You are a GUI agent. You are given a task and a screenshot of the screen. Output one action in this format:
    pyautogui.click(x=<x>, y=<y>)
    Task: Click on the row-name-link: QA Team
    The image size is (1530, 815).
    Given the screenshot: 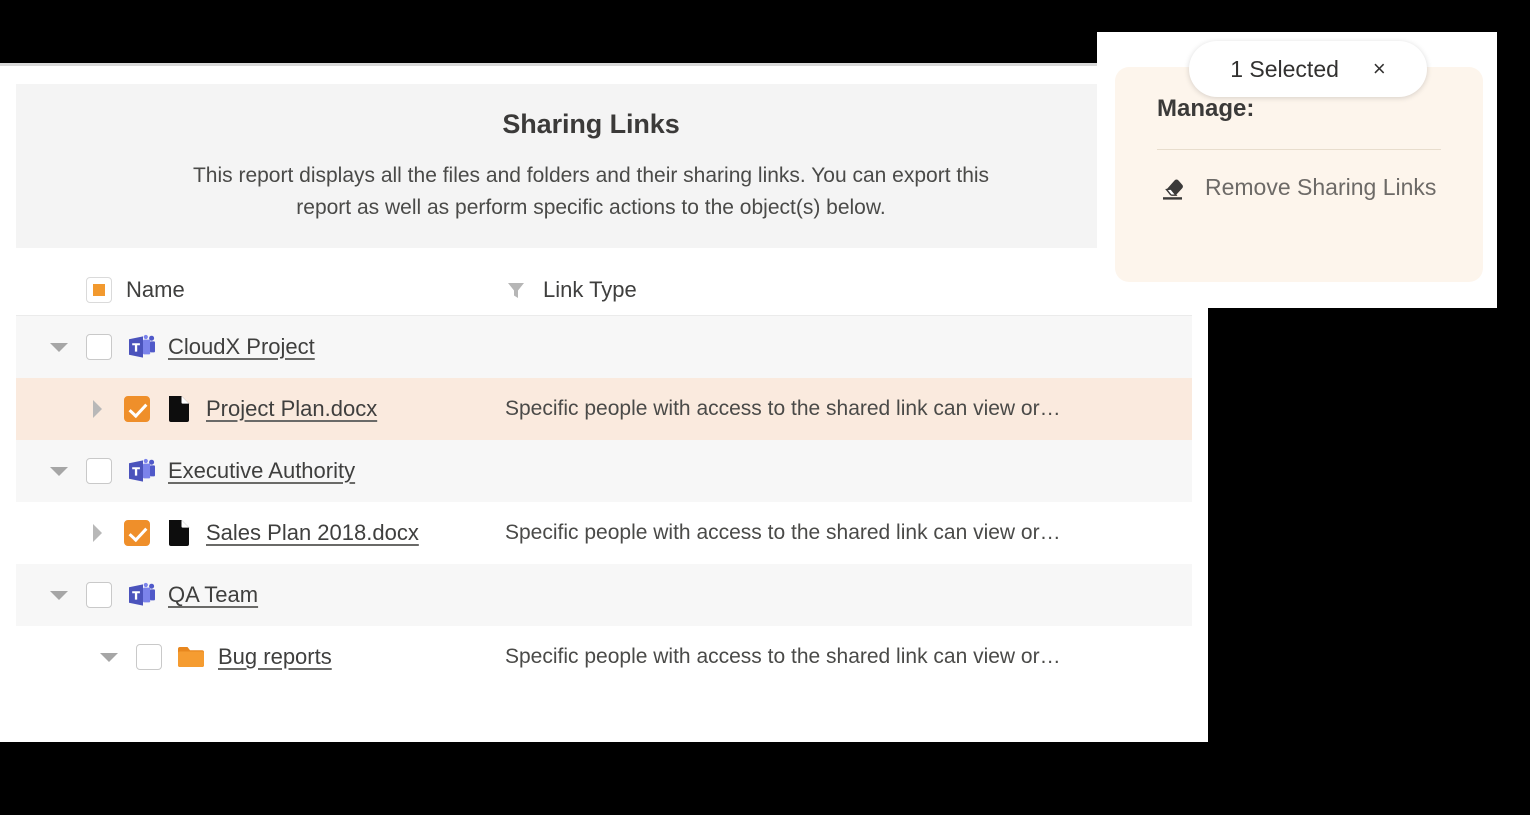 What is the action you would take?
    pyautogui.click(x=213, y=595)
    